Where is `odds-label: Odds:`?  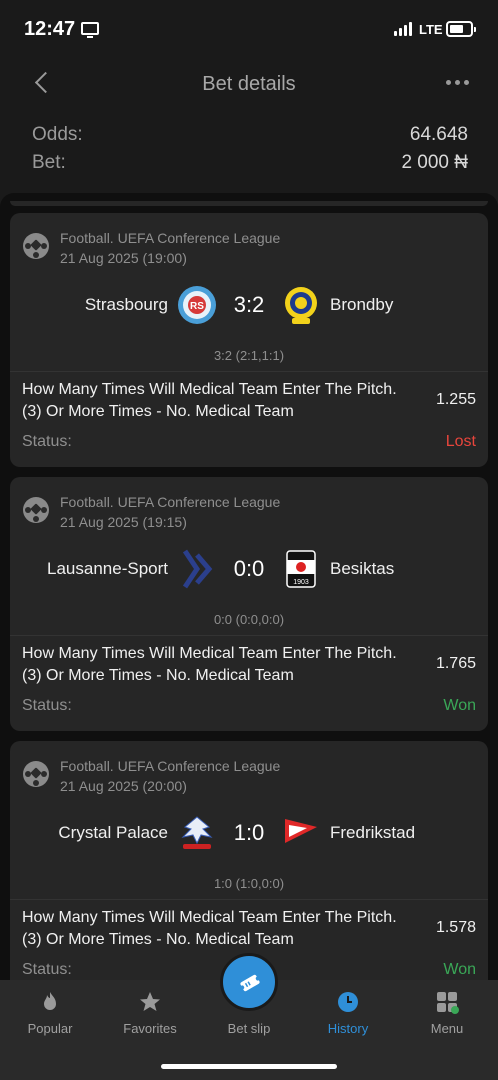
odds-label: Odds: is located at coordinates (57, 134).